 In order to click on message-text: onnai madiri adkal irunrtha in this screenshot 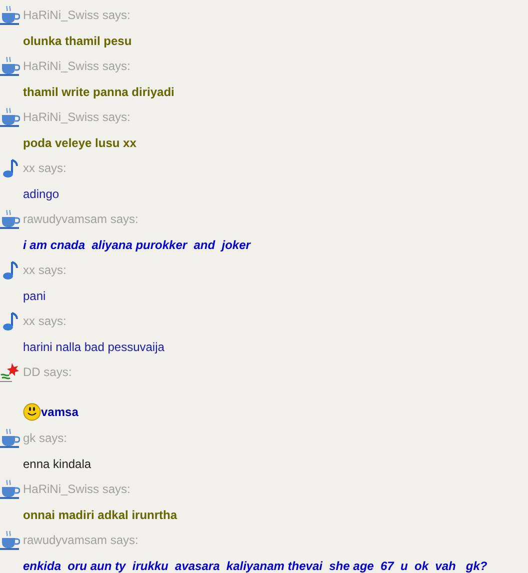, I will do `click(100, 515)`.